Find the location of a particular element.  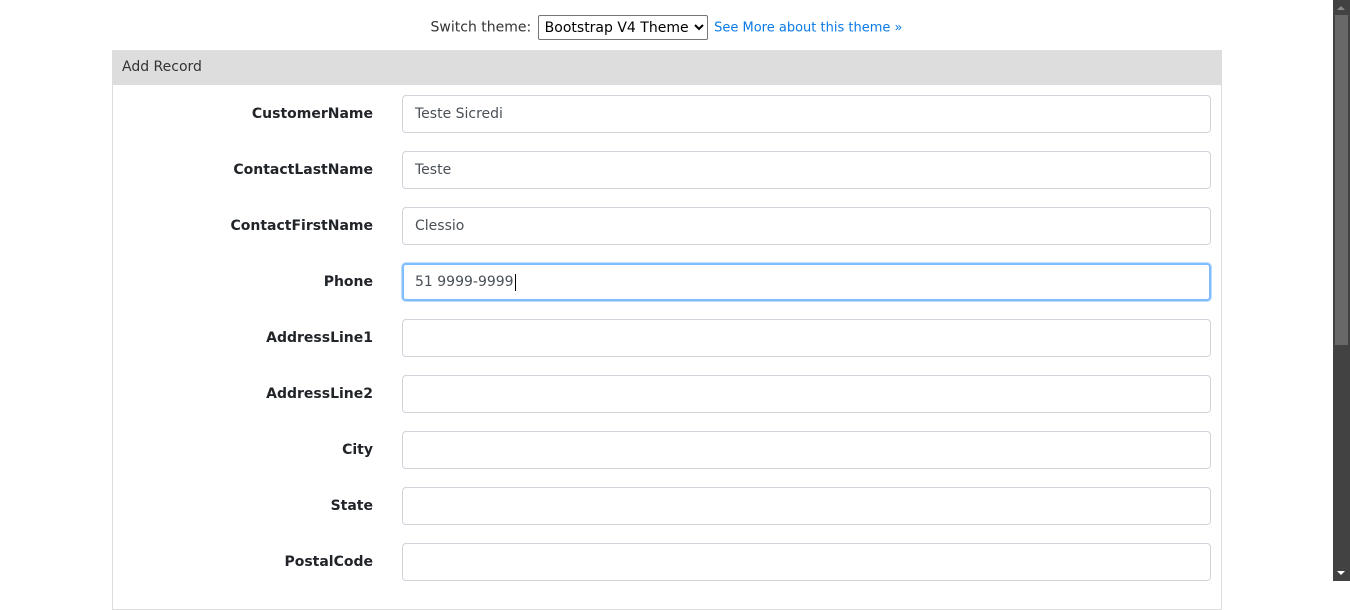

theme-info-link: See More about this theme » is located at coordinates (808, 28).